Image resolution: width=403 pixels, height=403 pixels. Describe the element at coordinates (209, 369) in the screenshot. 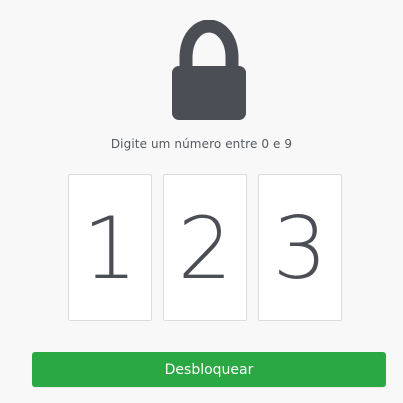

I see `unlock-button: Desbloquear` at that location.